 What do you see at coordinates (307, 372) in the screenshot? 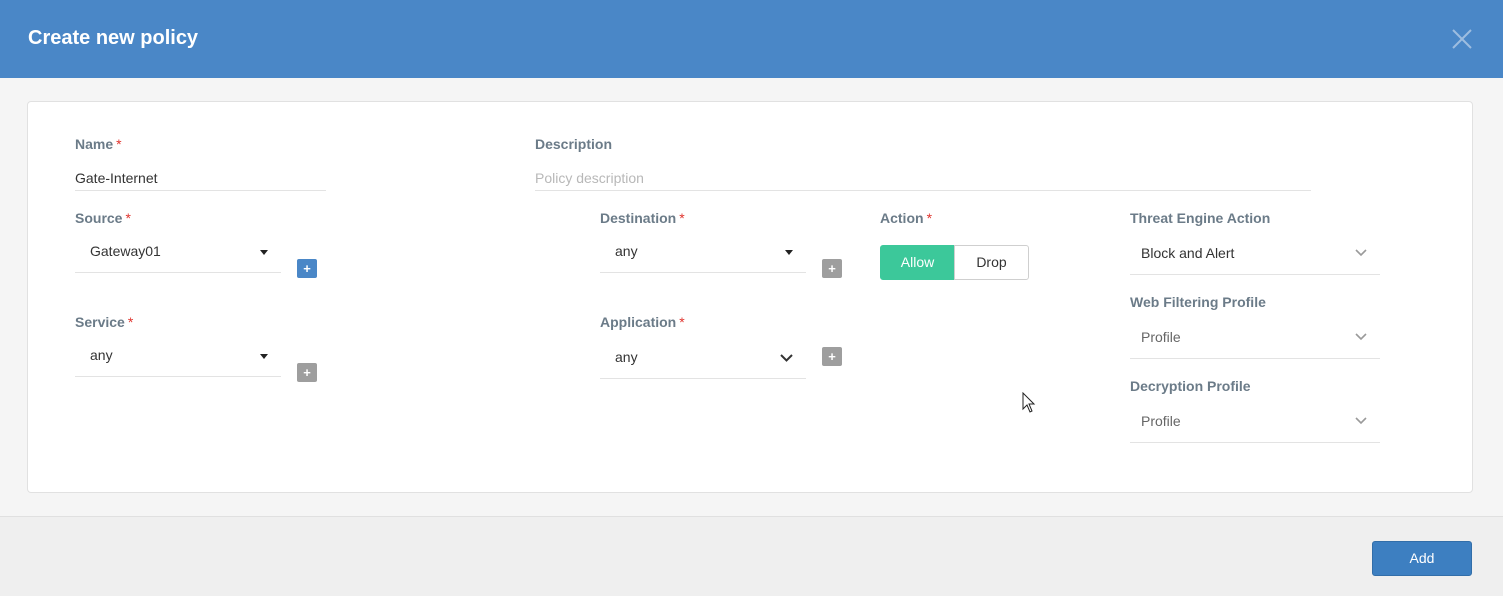
I see `add-service-button: +` at bounding box center [307, 372].